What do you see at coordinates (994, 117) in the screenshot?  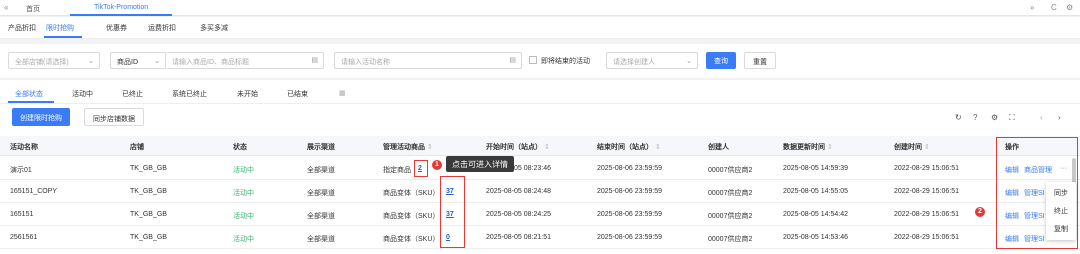 I see `column-settings-icon: ⚙` at bounding box center [994, 117].